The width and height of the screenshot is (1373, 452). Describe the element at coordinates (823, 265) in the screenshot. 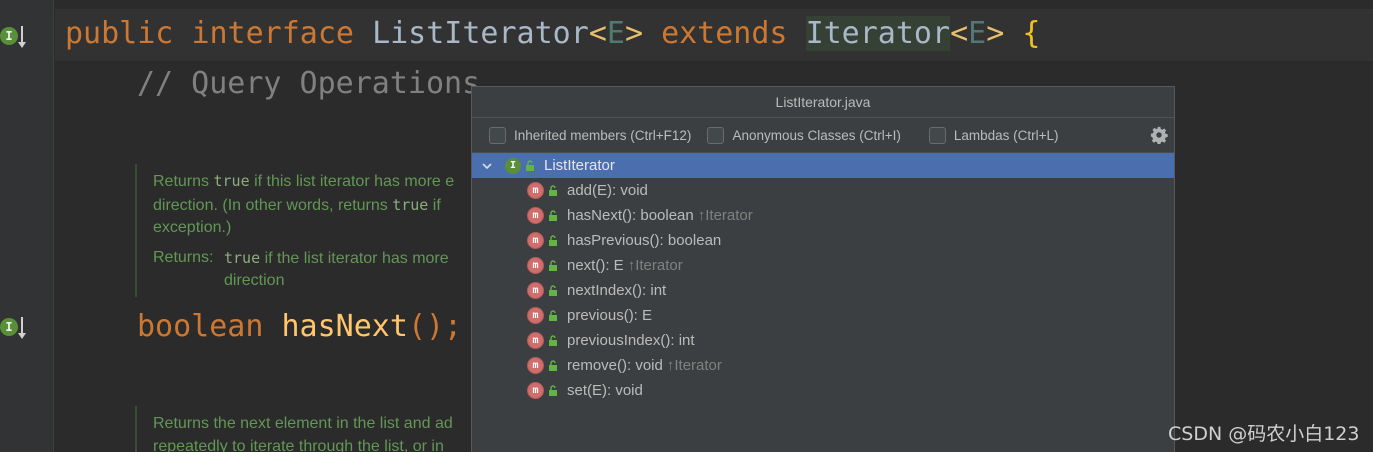

I see `tree-item-method: m next(): E ↑Iterator` at that location.